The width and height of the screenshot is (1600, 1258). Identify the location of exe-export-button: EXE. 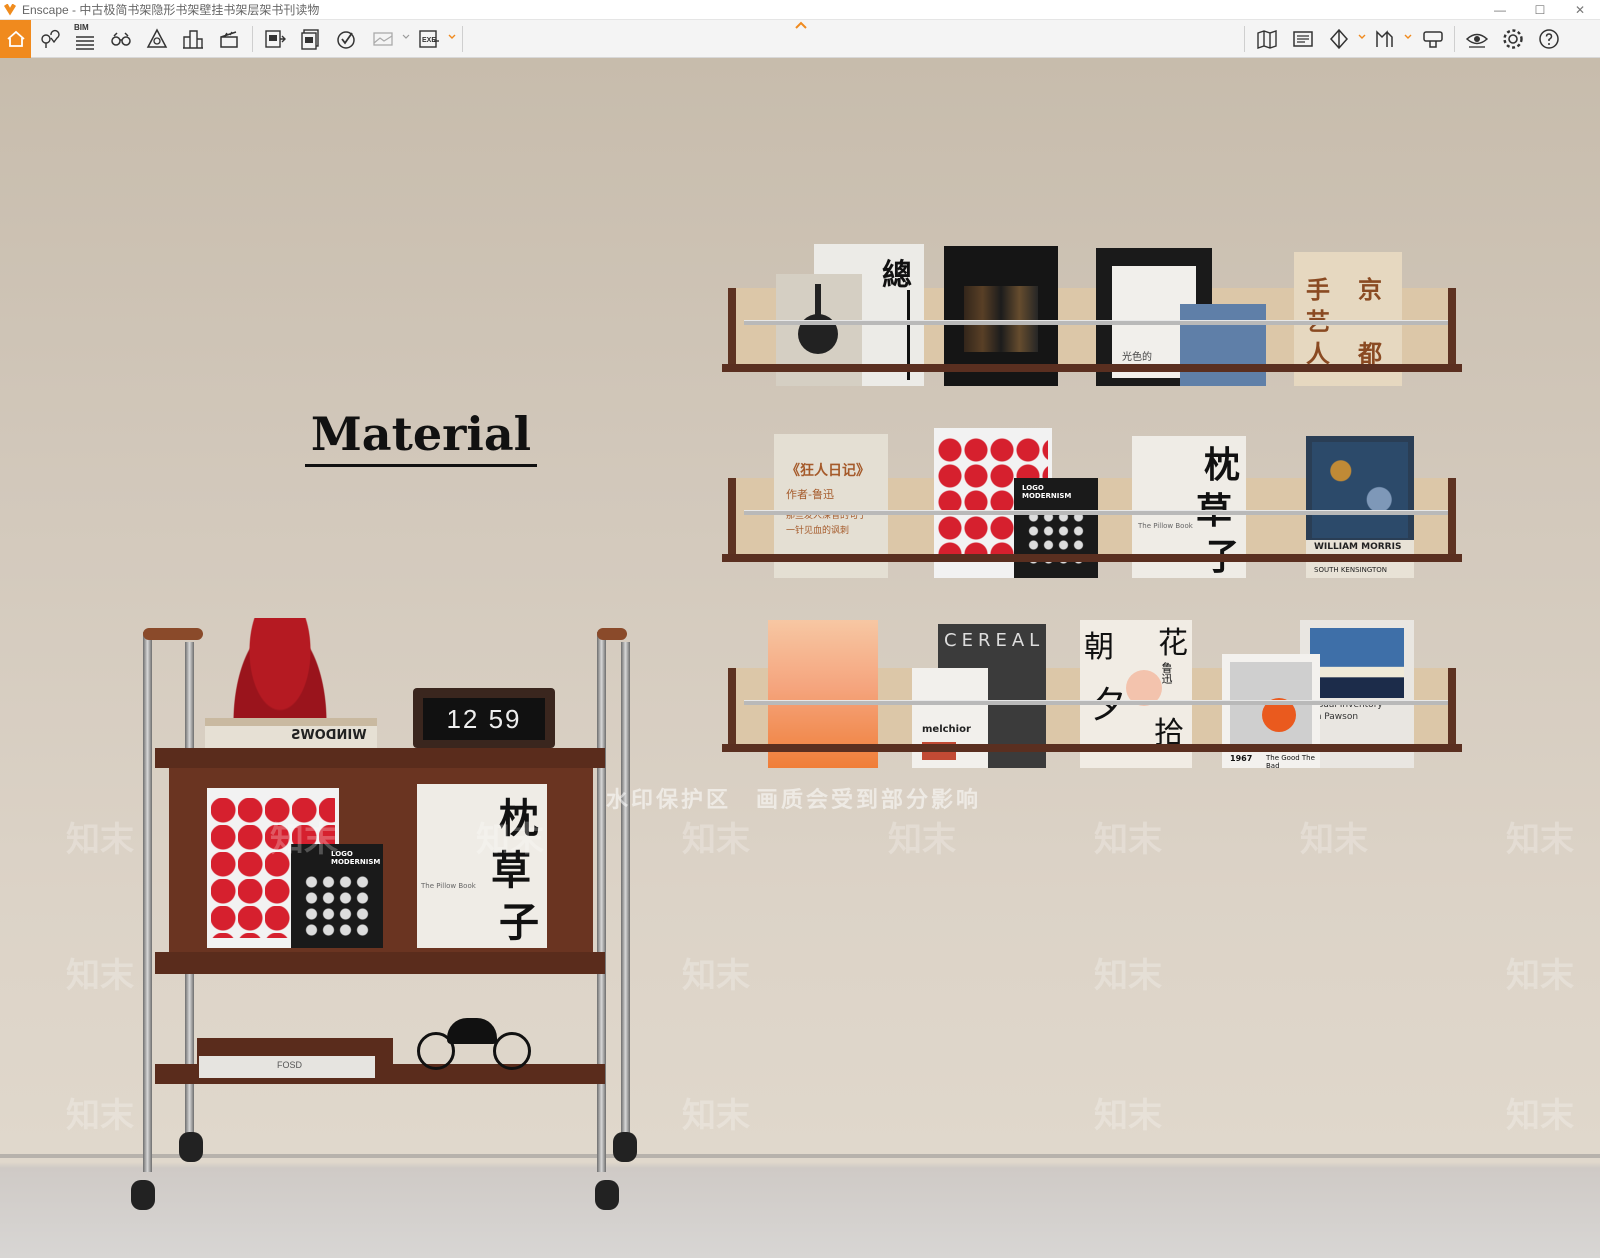
(429, 39).